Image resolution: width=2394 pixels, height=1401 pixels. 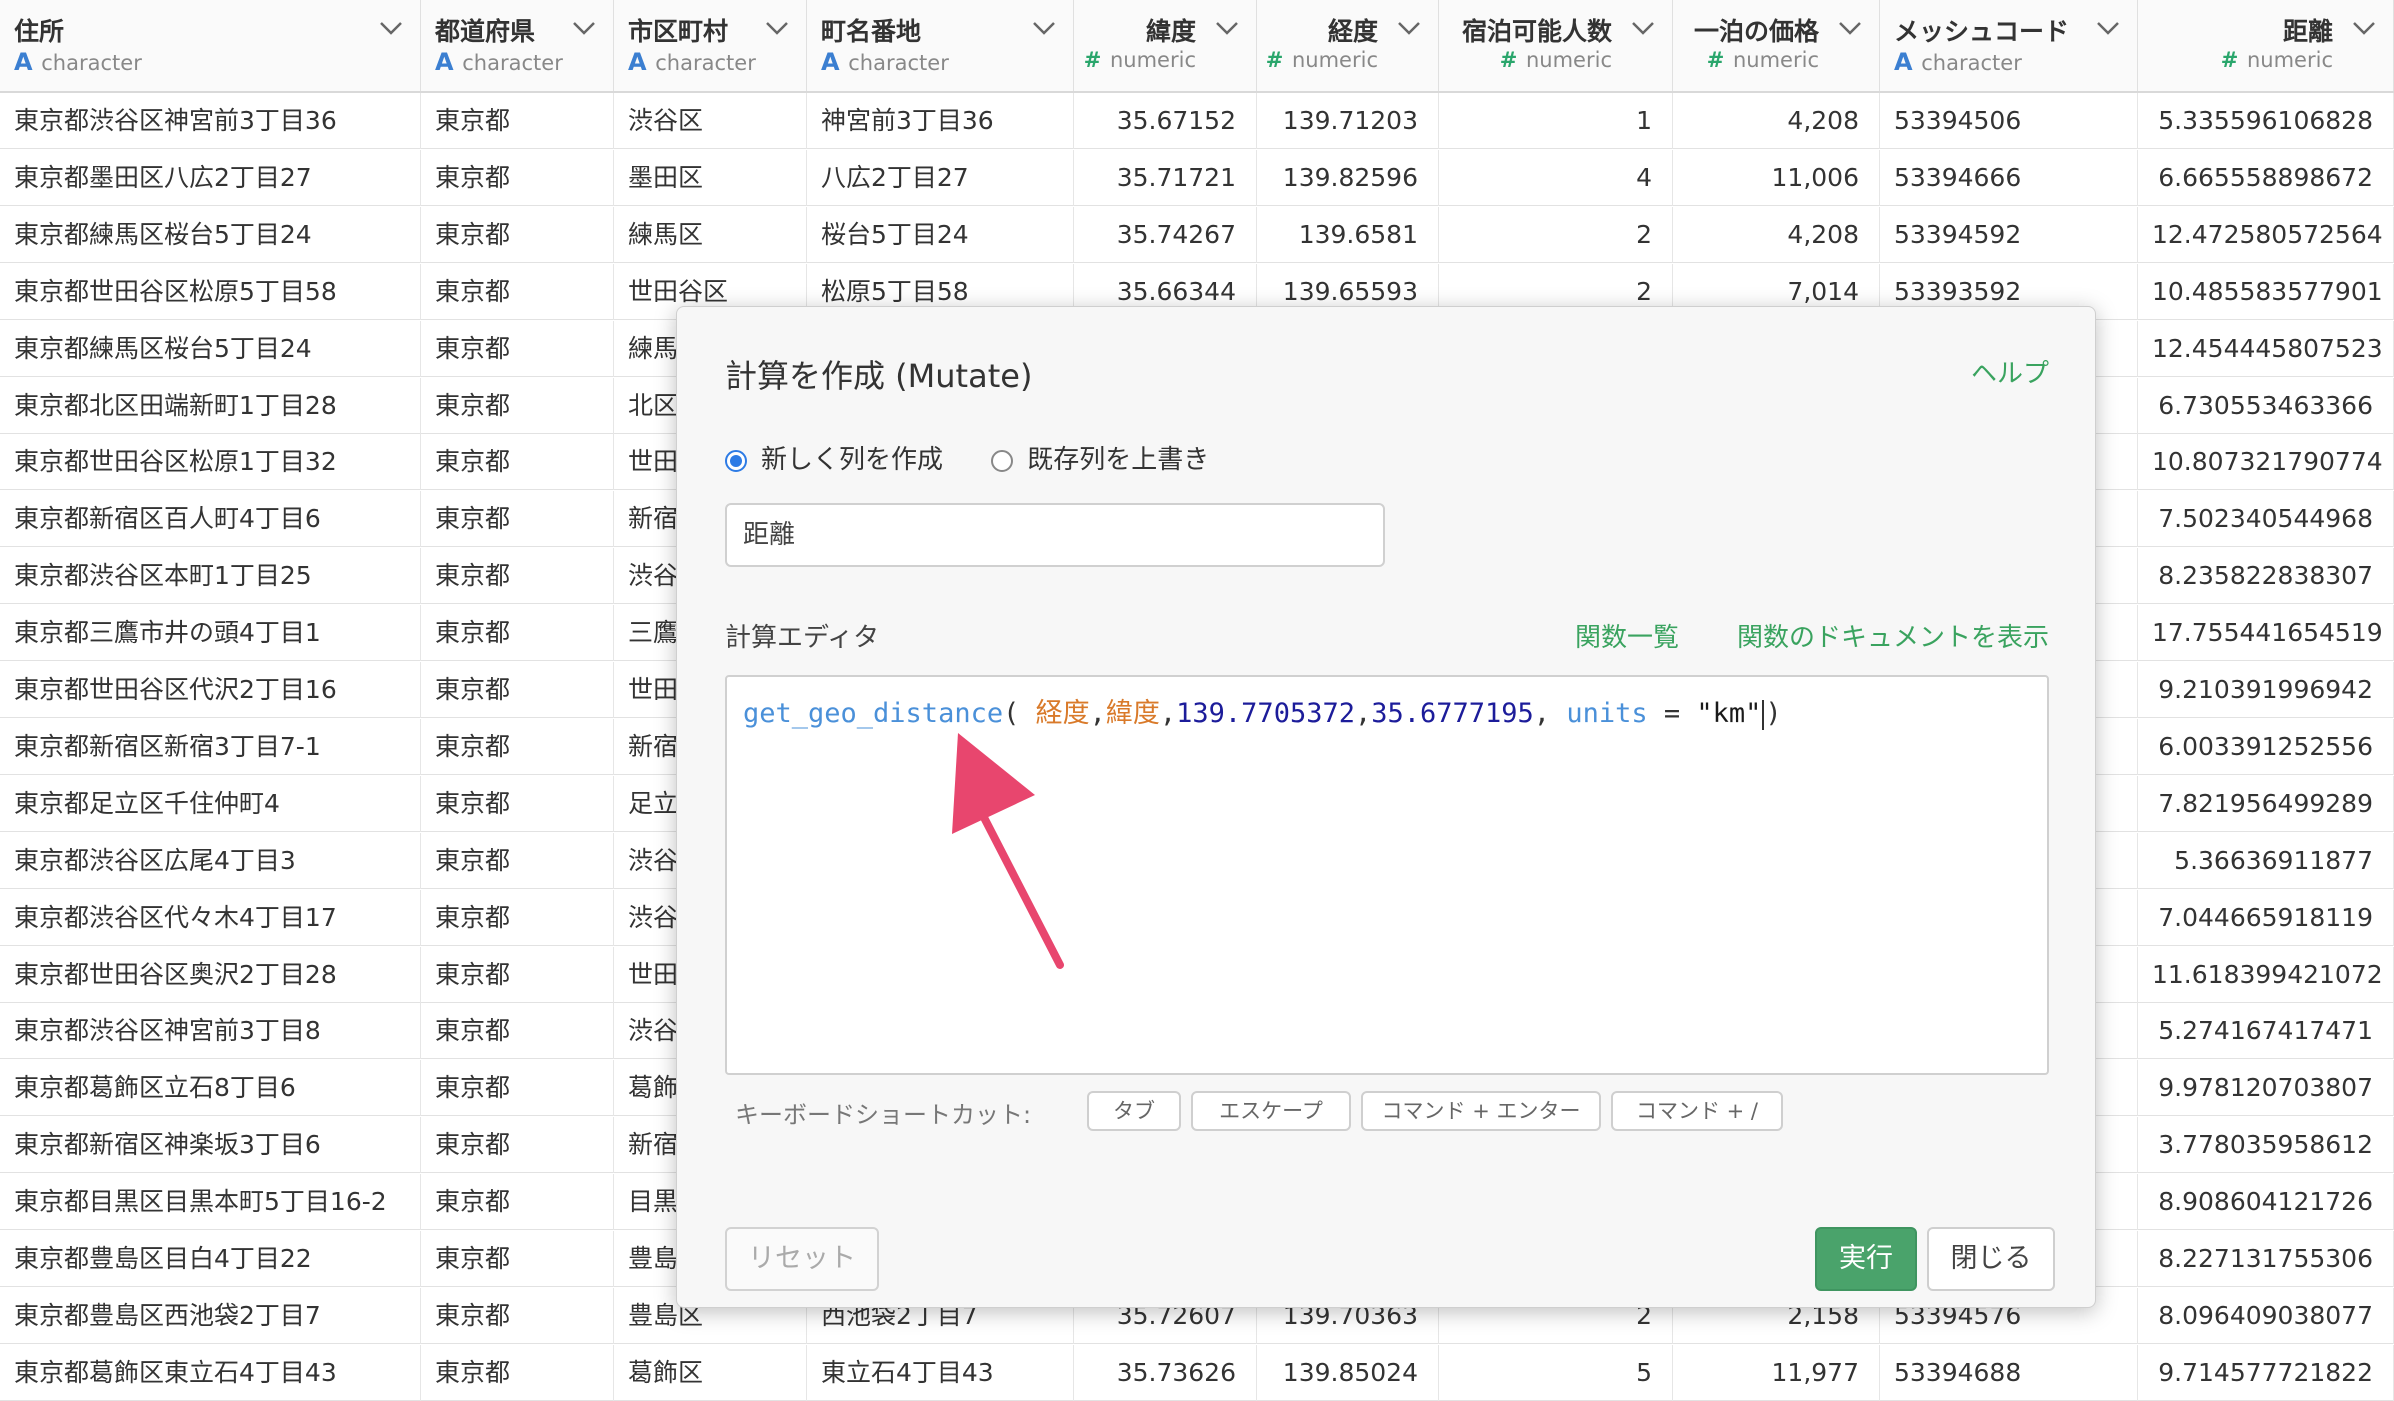 I want to click on dialog-title: 計算を作成 (Mutate), so click(x=879, y=376).